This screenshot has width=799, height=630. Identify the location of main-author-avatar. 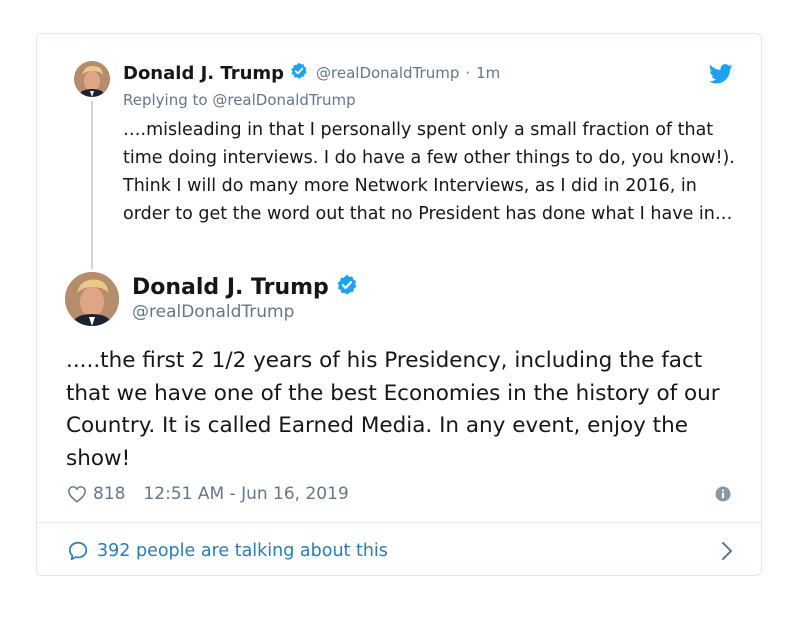
(92, 299).